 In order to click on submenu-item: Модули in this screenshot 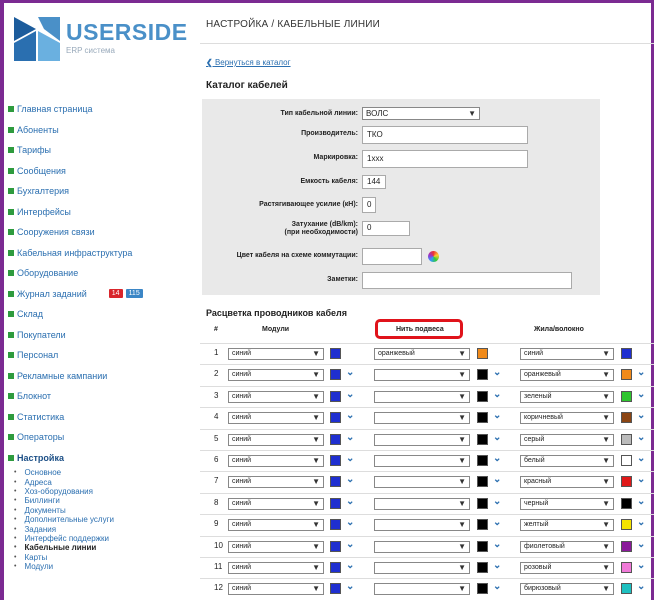, I will do `click(109, 566)`.